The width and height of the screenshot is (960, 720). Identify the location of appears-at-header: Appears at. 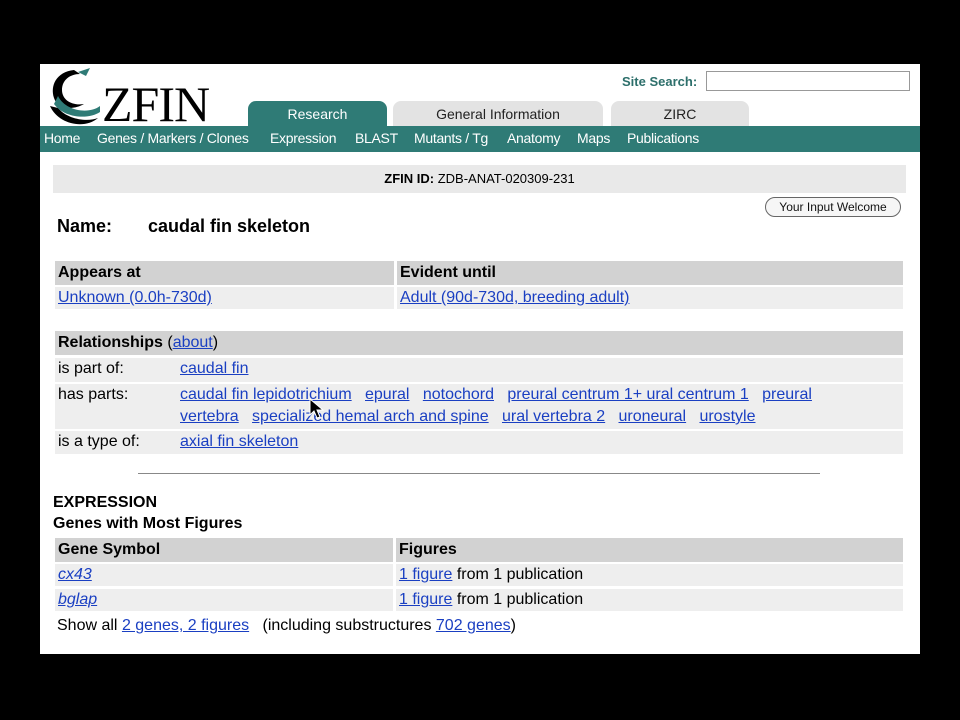
(224, 273).